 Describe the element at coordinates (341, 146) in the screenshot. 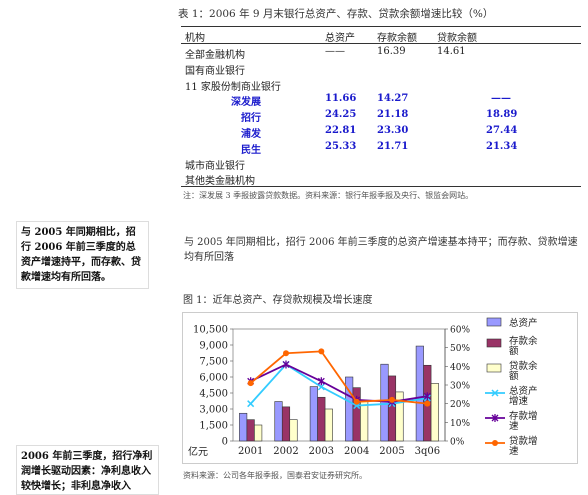

I see `cell-total-assets: 25.33` at that location.